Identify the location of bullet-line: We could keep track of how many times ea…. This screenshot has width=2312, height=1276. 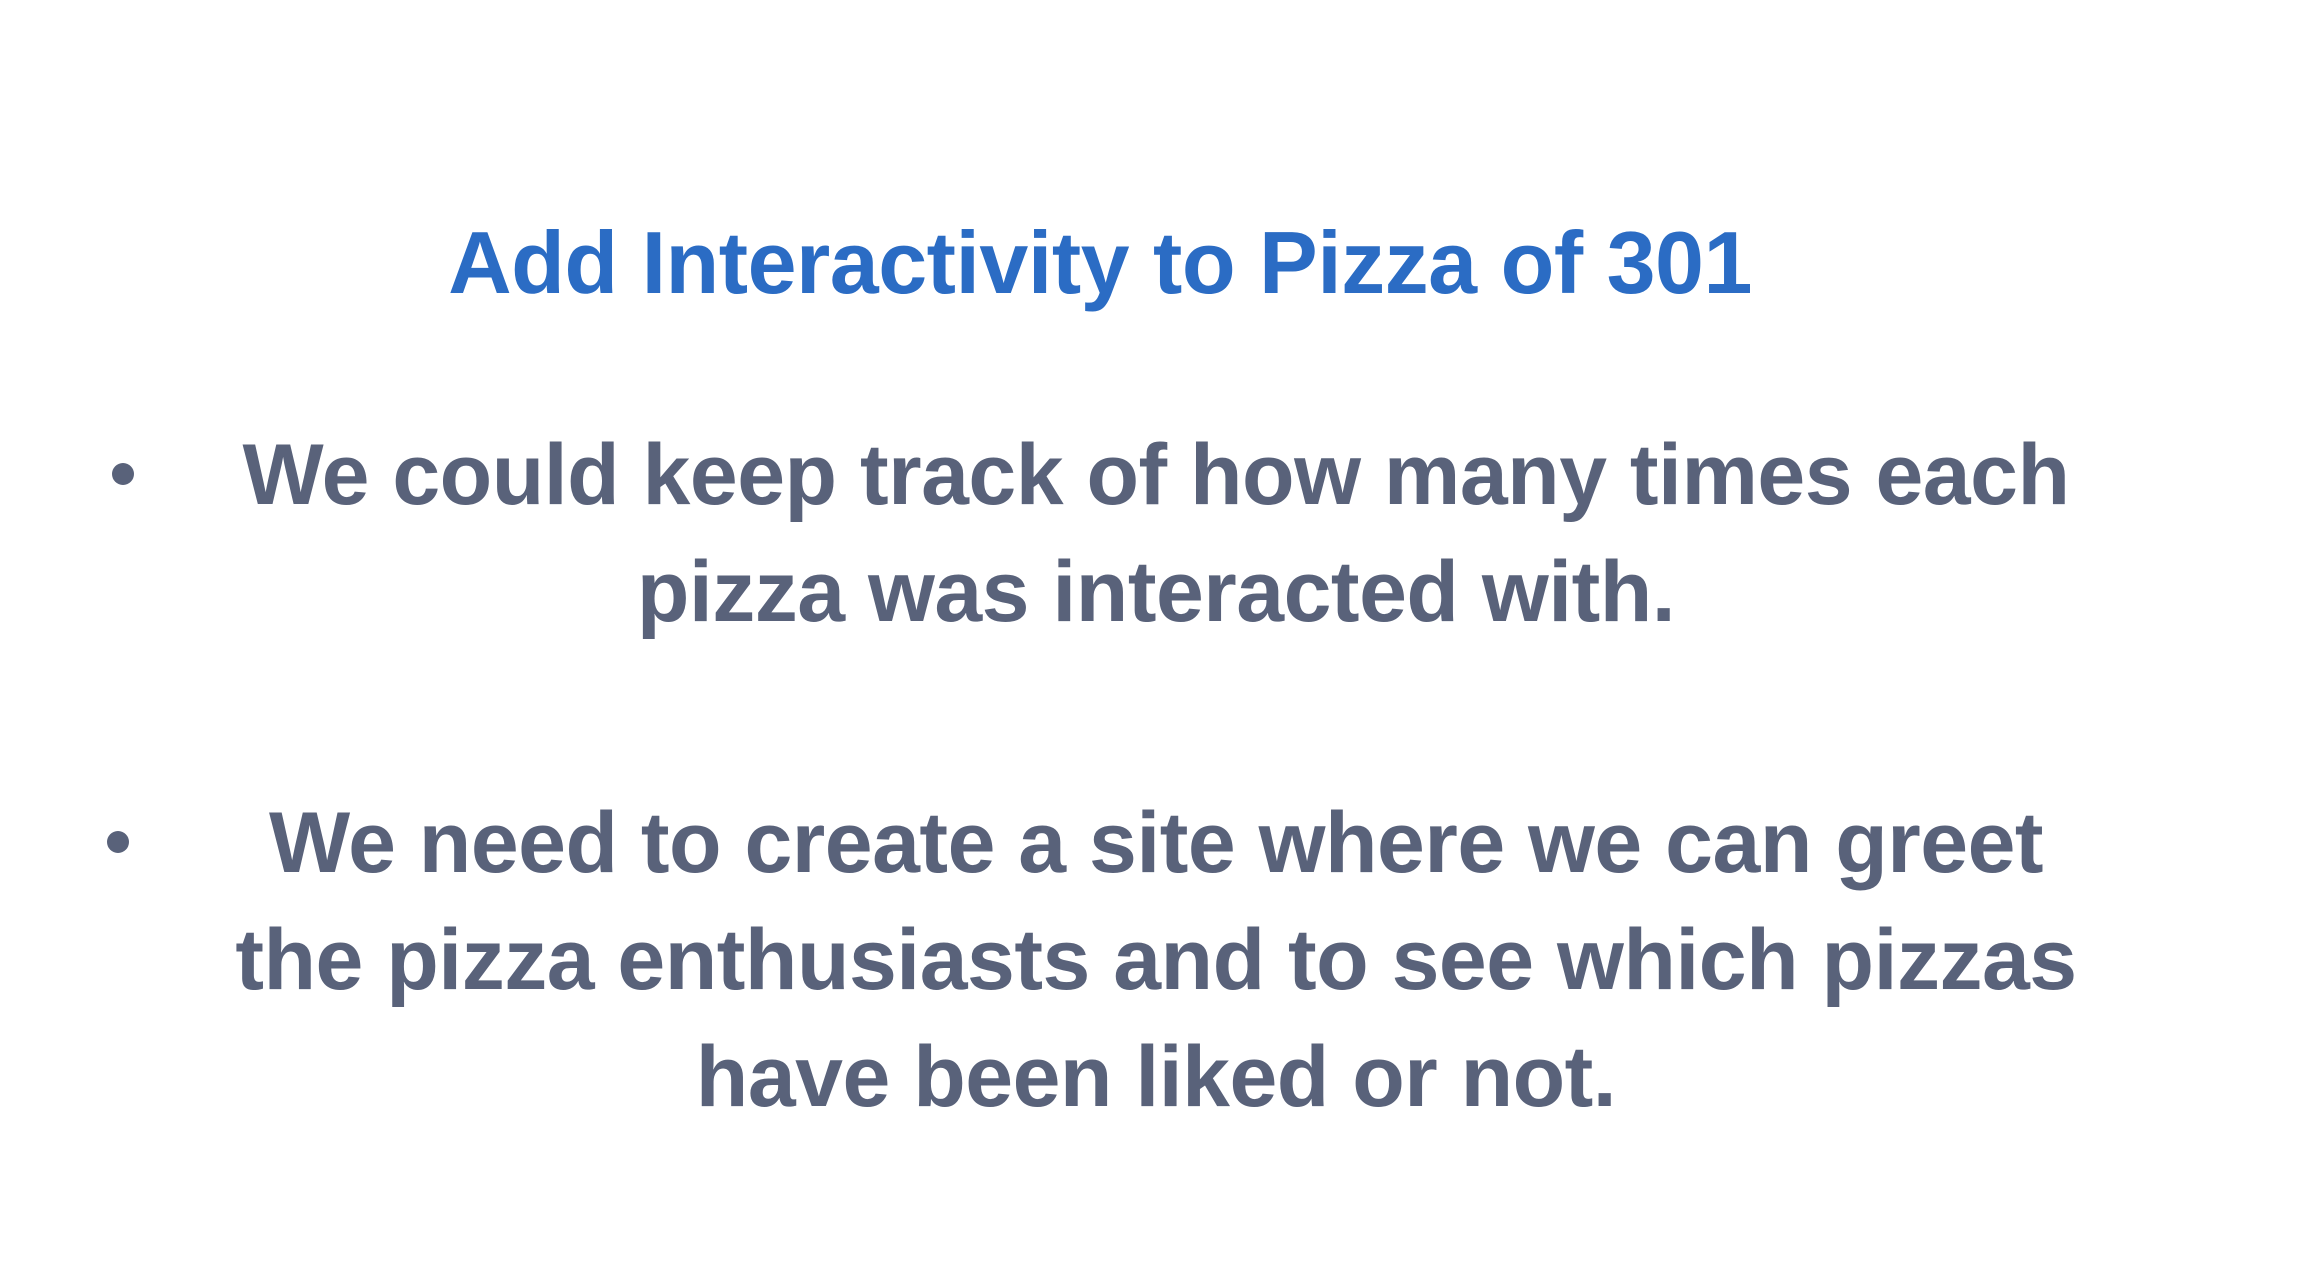
(1156, 475).